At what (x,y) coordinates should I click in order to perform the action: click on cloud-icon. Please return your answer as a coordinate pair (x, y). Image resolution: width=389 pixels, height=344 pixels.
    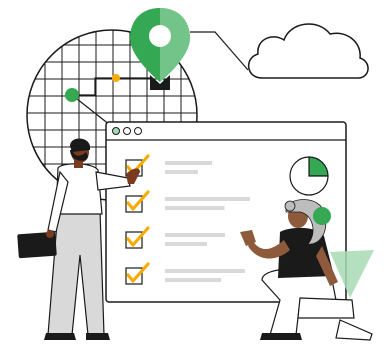
    Looking at the image, I should click on (308, 51).